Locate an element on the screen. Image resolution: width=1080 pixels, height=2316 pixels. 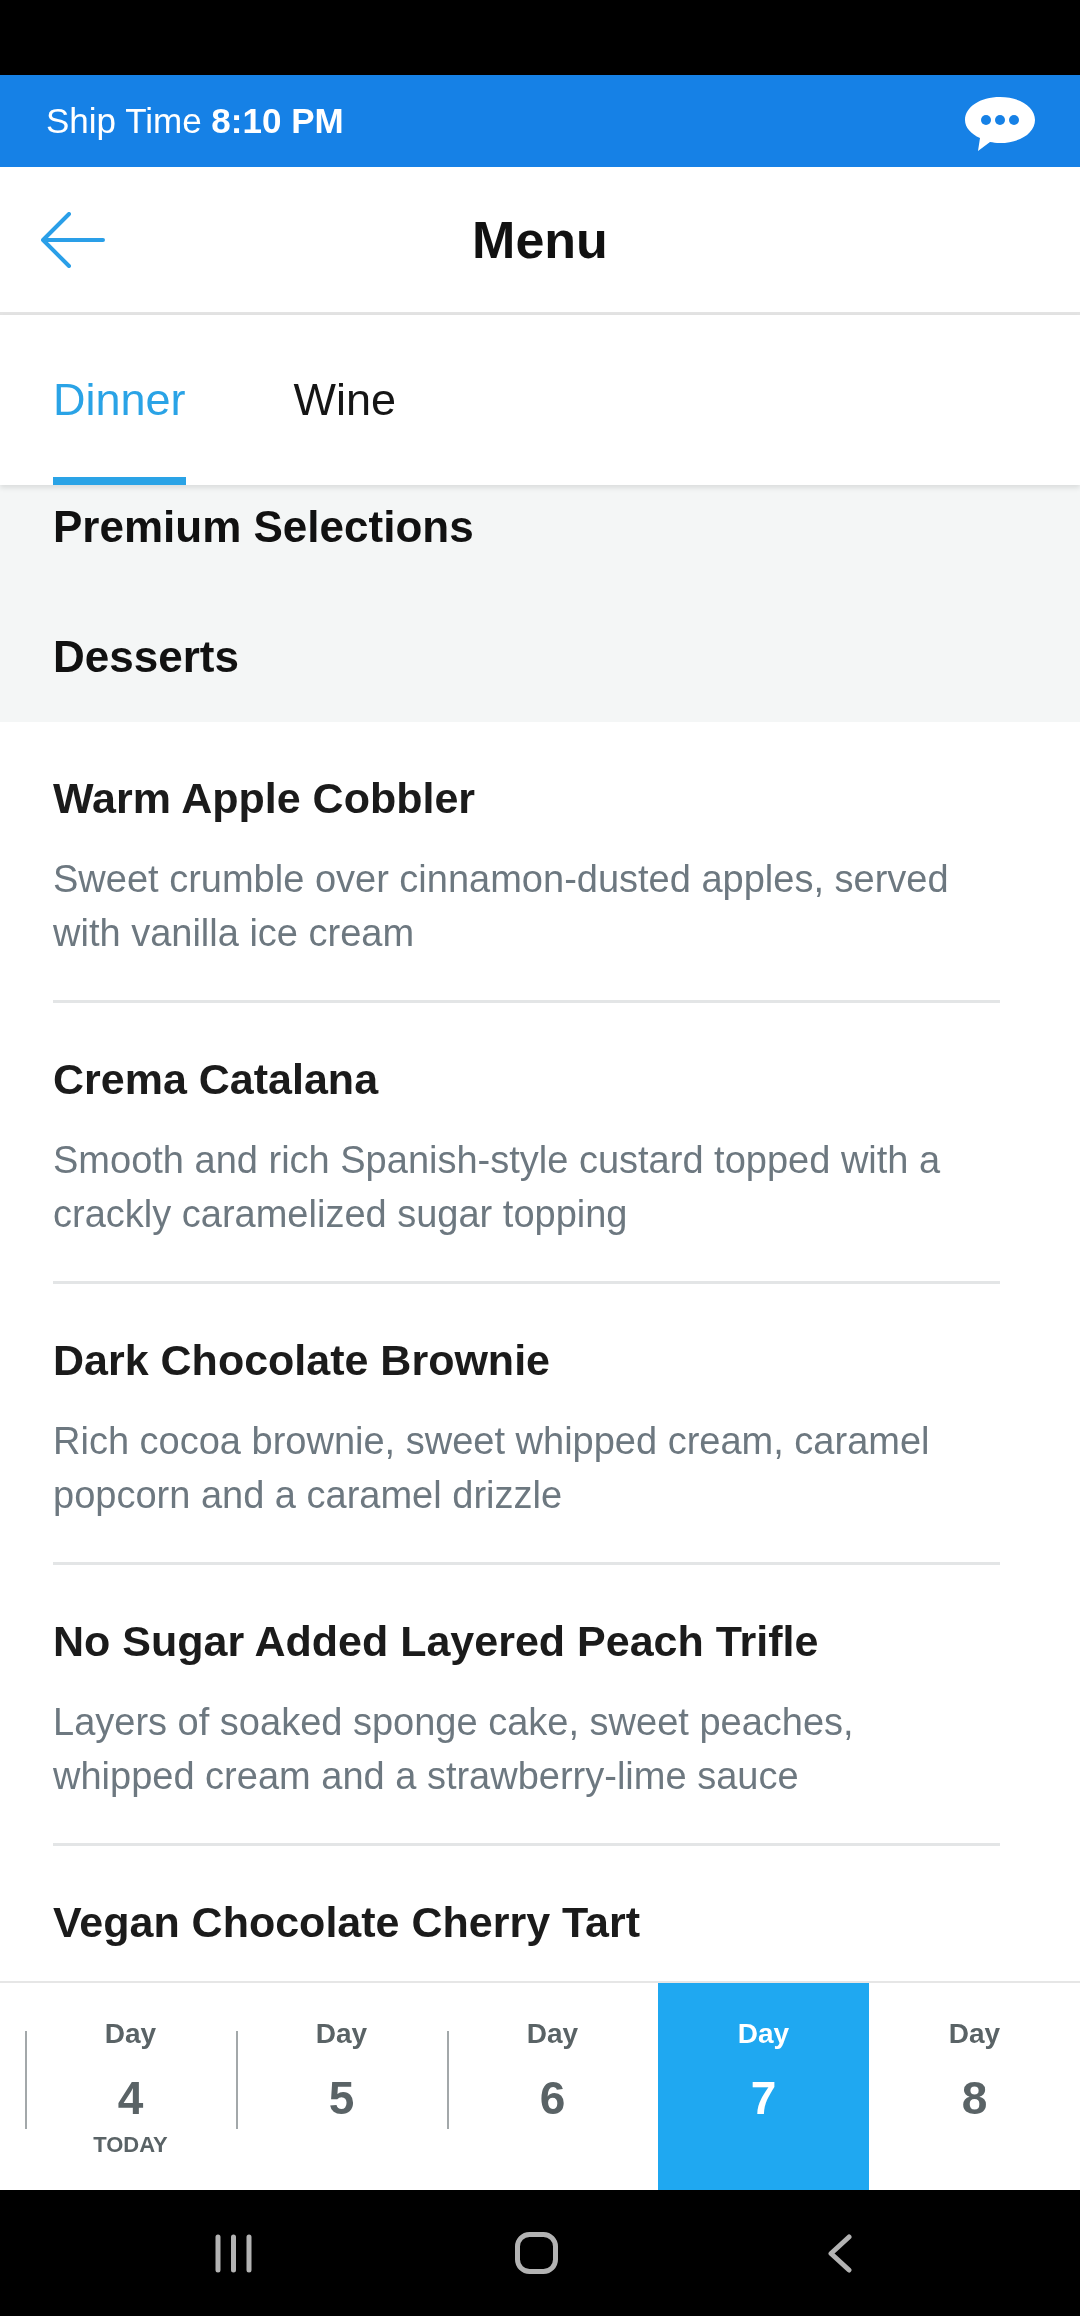
chat-icon is located at coordinates (1000, 124).